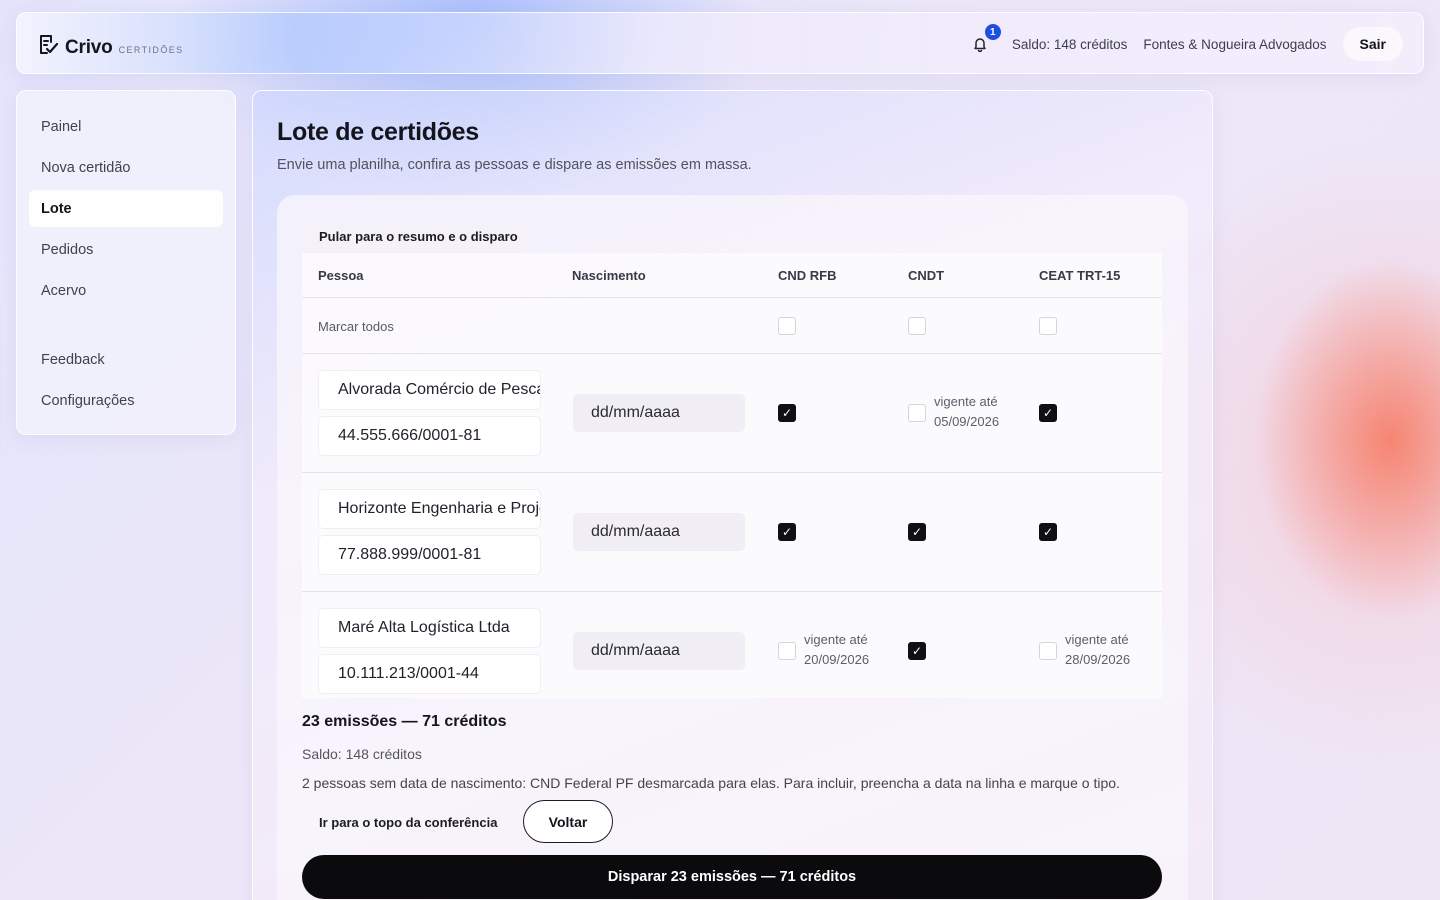  What do you see at coordinates (378, 132) in the screenshot?
I see `page-title: Lote de certidões` at bounding box center [378, 132].